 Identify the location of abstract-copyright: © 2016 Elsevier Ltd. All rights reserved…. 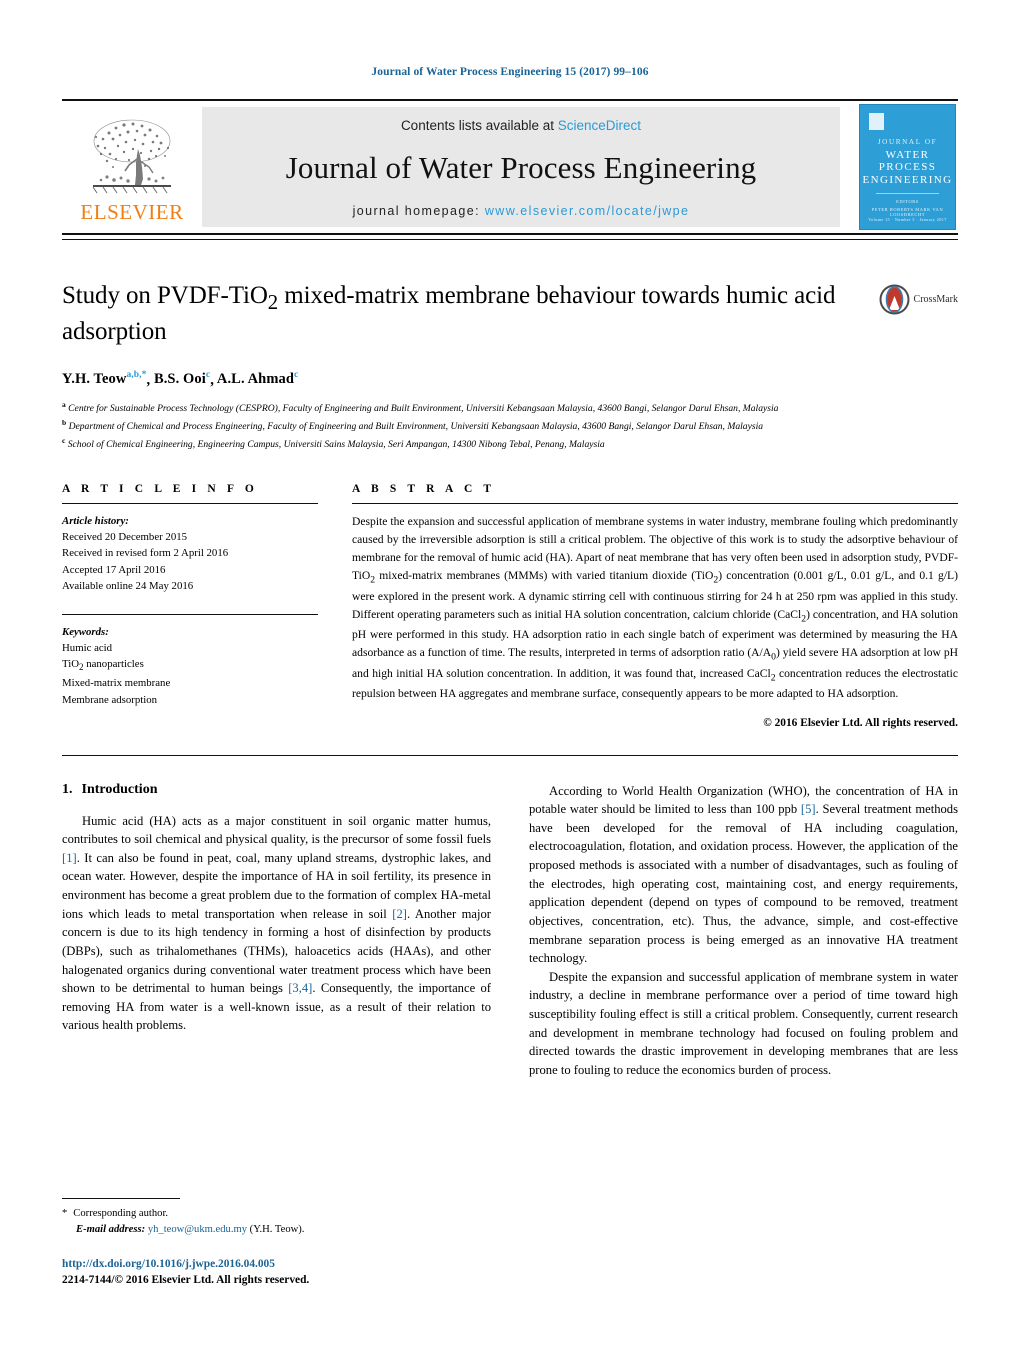
(860, 722).